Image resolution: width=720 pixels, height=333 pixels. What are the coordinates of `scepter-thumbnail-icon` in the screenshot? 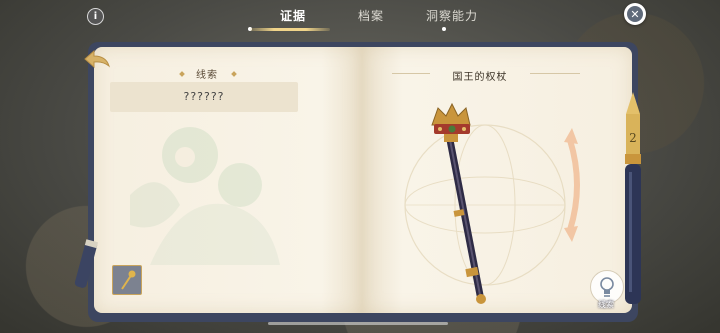 It's located at (128, 280).